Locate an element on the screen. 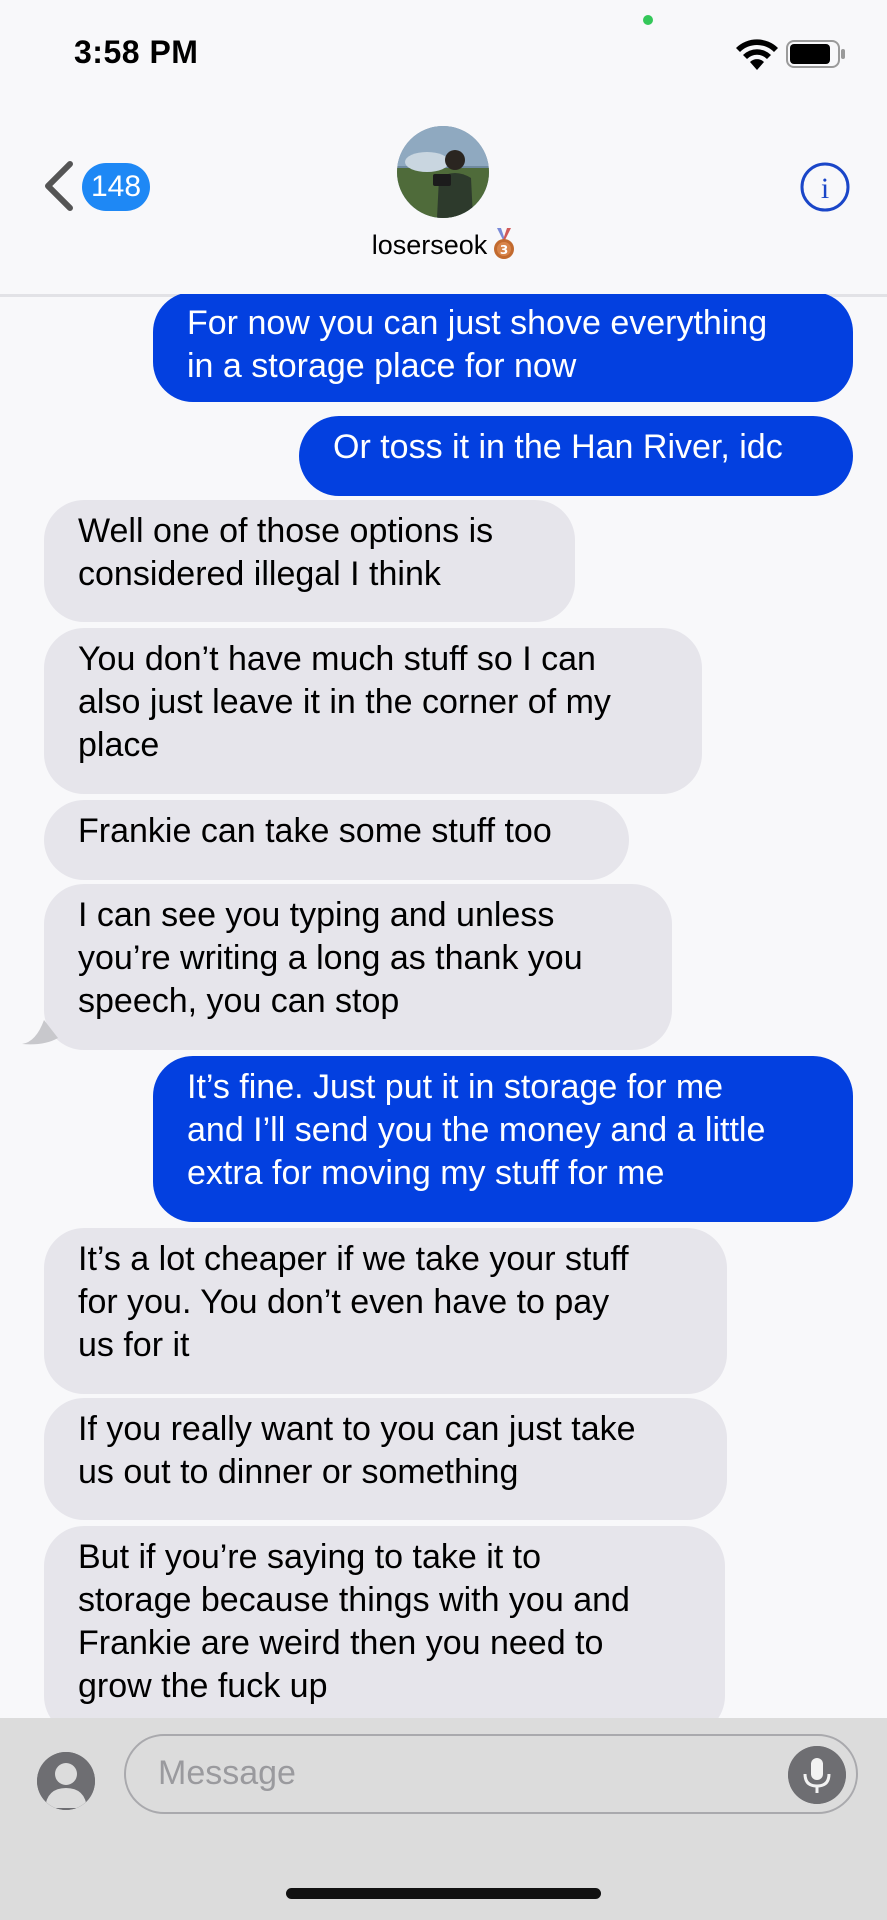 The width and height of the screenshot is (887, 1920). status-time: 3:58 PM is located at coordinates (136, 52).